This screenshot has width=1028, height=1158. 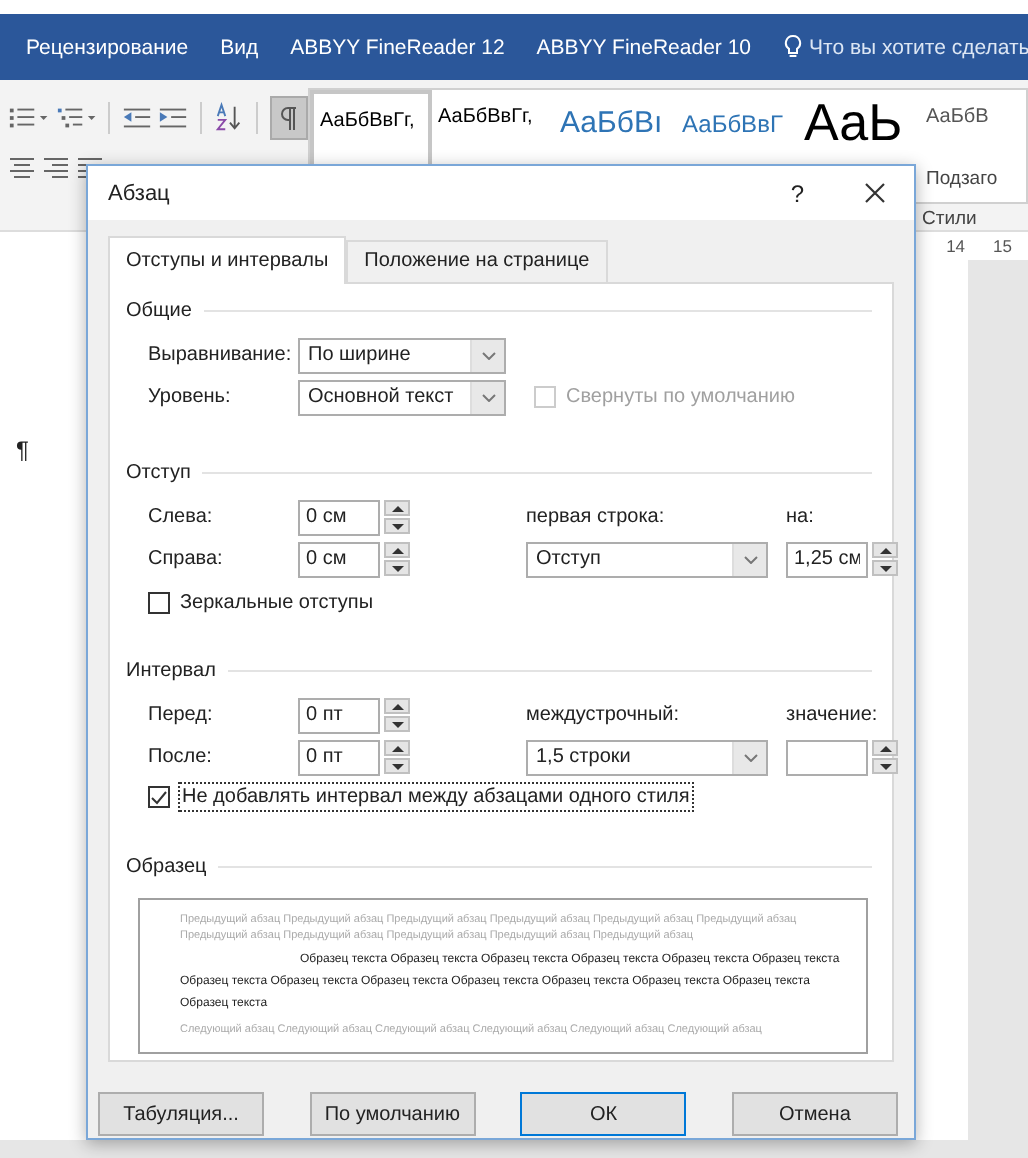 I want to click on ribbon-tab: ABBYY FineReader 10, so click(x=644, y=47).